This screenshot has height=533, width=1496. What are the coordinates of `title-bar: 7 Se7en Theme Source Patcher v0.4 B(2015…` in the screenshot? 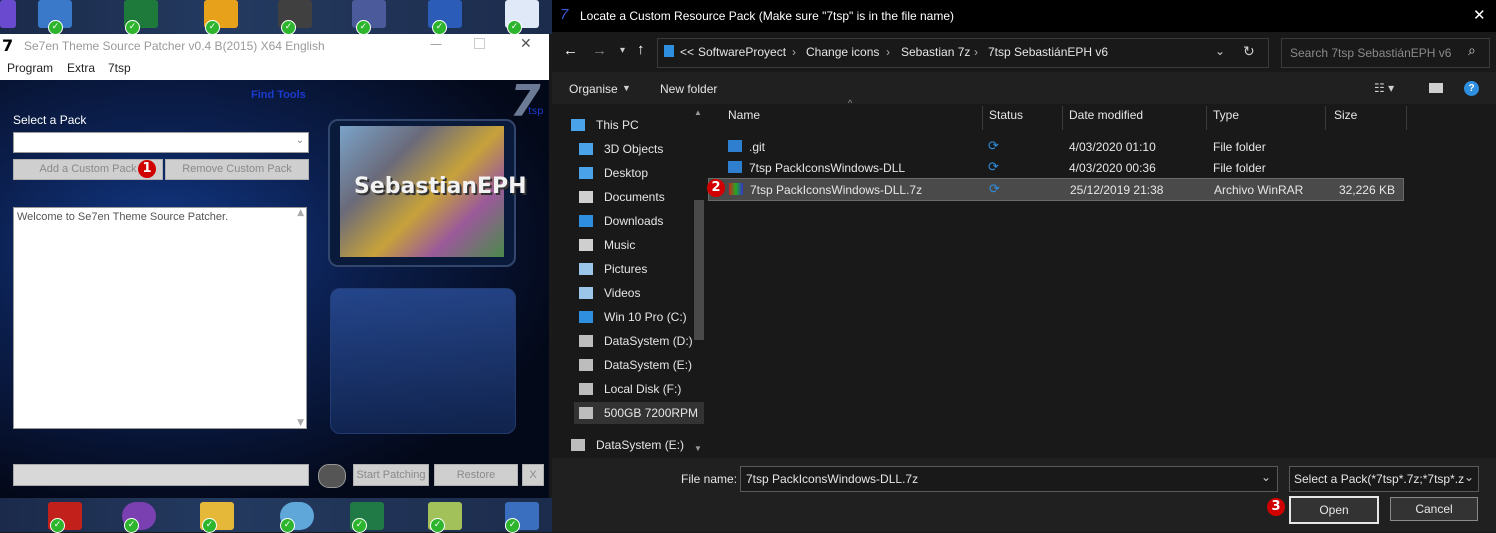 It's located at (274, 46).